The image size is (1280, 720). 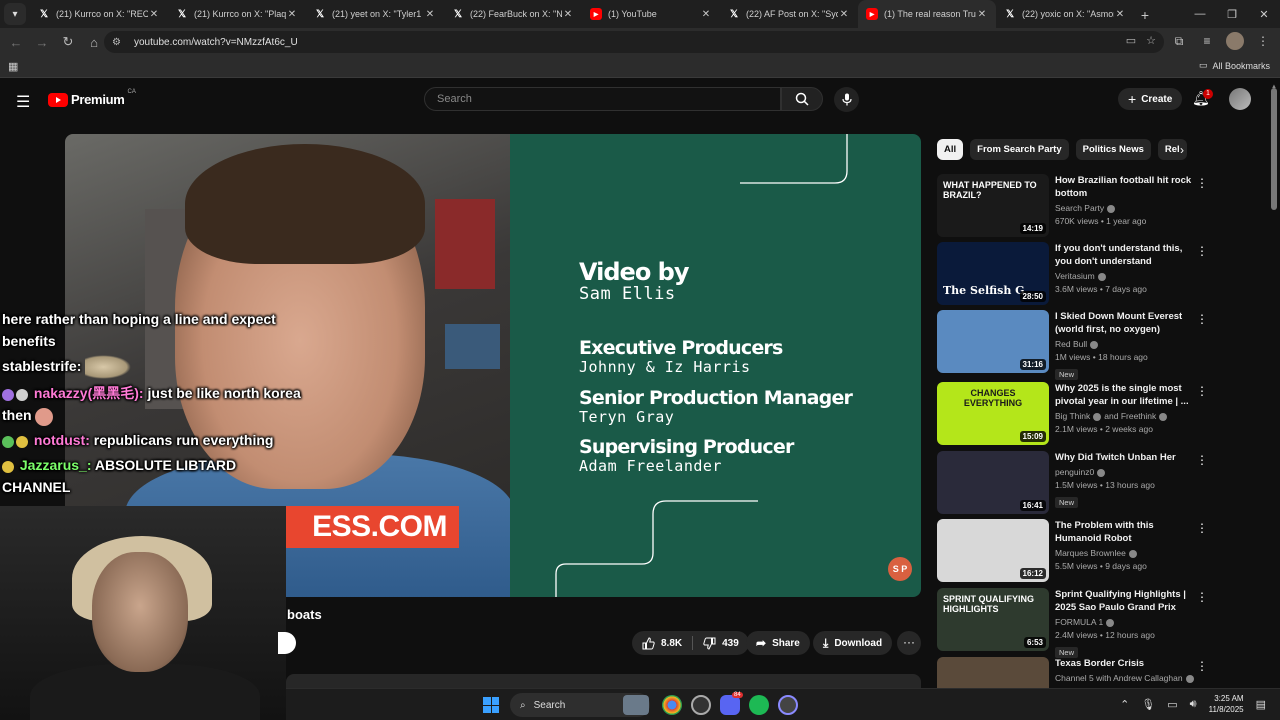 I want to click on browser-tab: 𝕏 (22) FearBuck on X: "Nina✕, so click(x=513, y=14).